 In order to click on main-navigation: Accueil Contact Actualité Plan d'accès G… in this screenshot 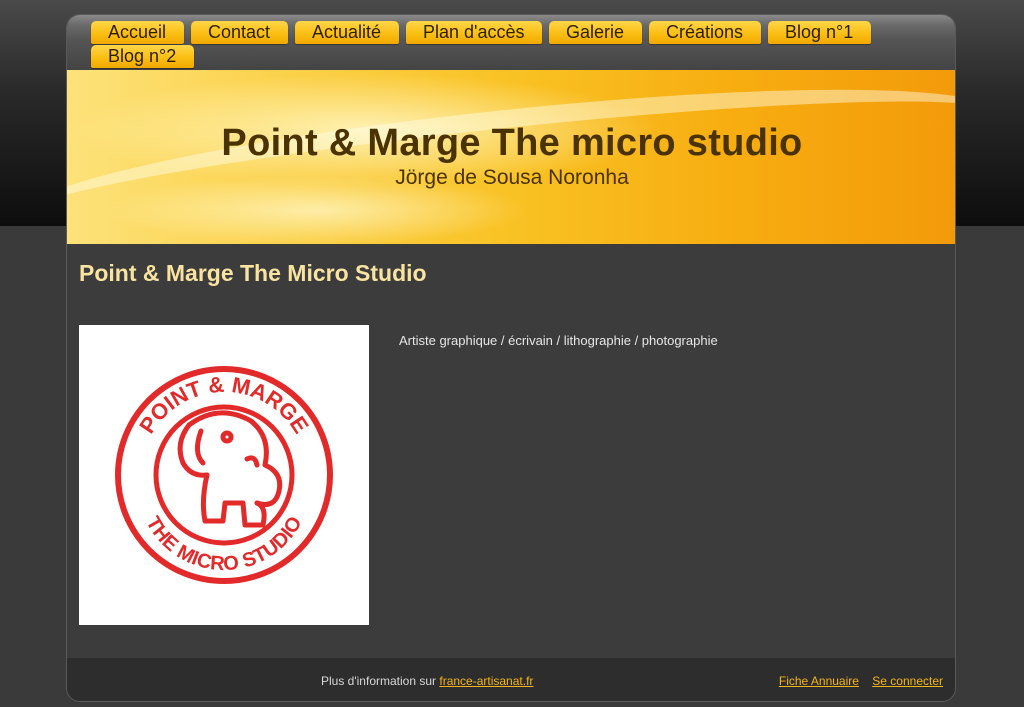, I will do `click(511, 42)`.